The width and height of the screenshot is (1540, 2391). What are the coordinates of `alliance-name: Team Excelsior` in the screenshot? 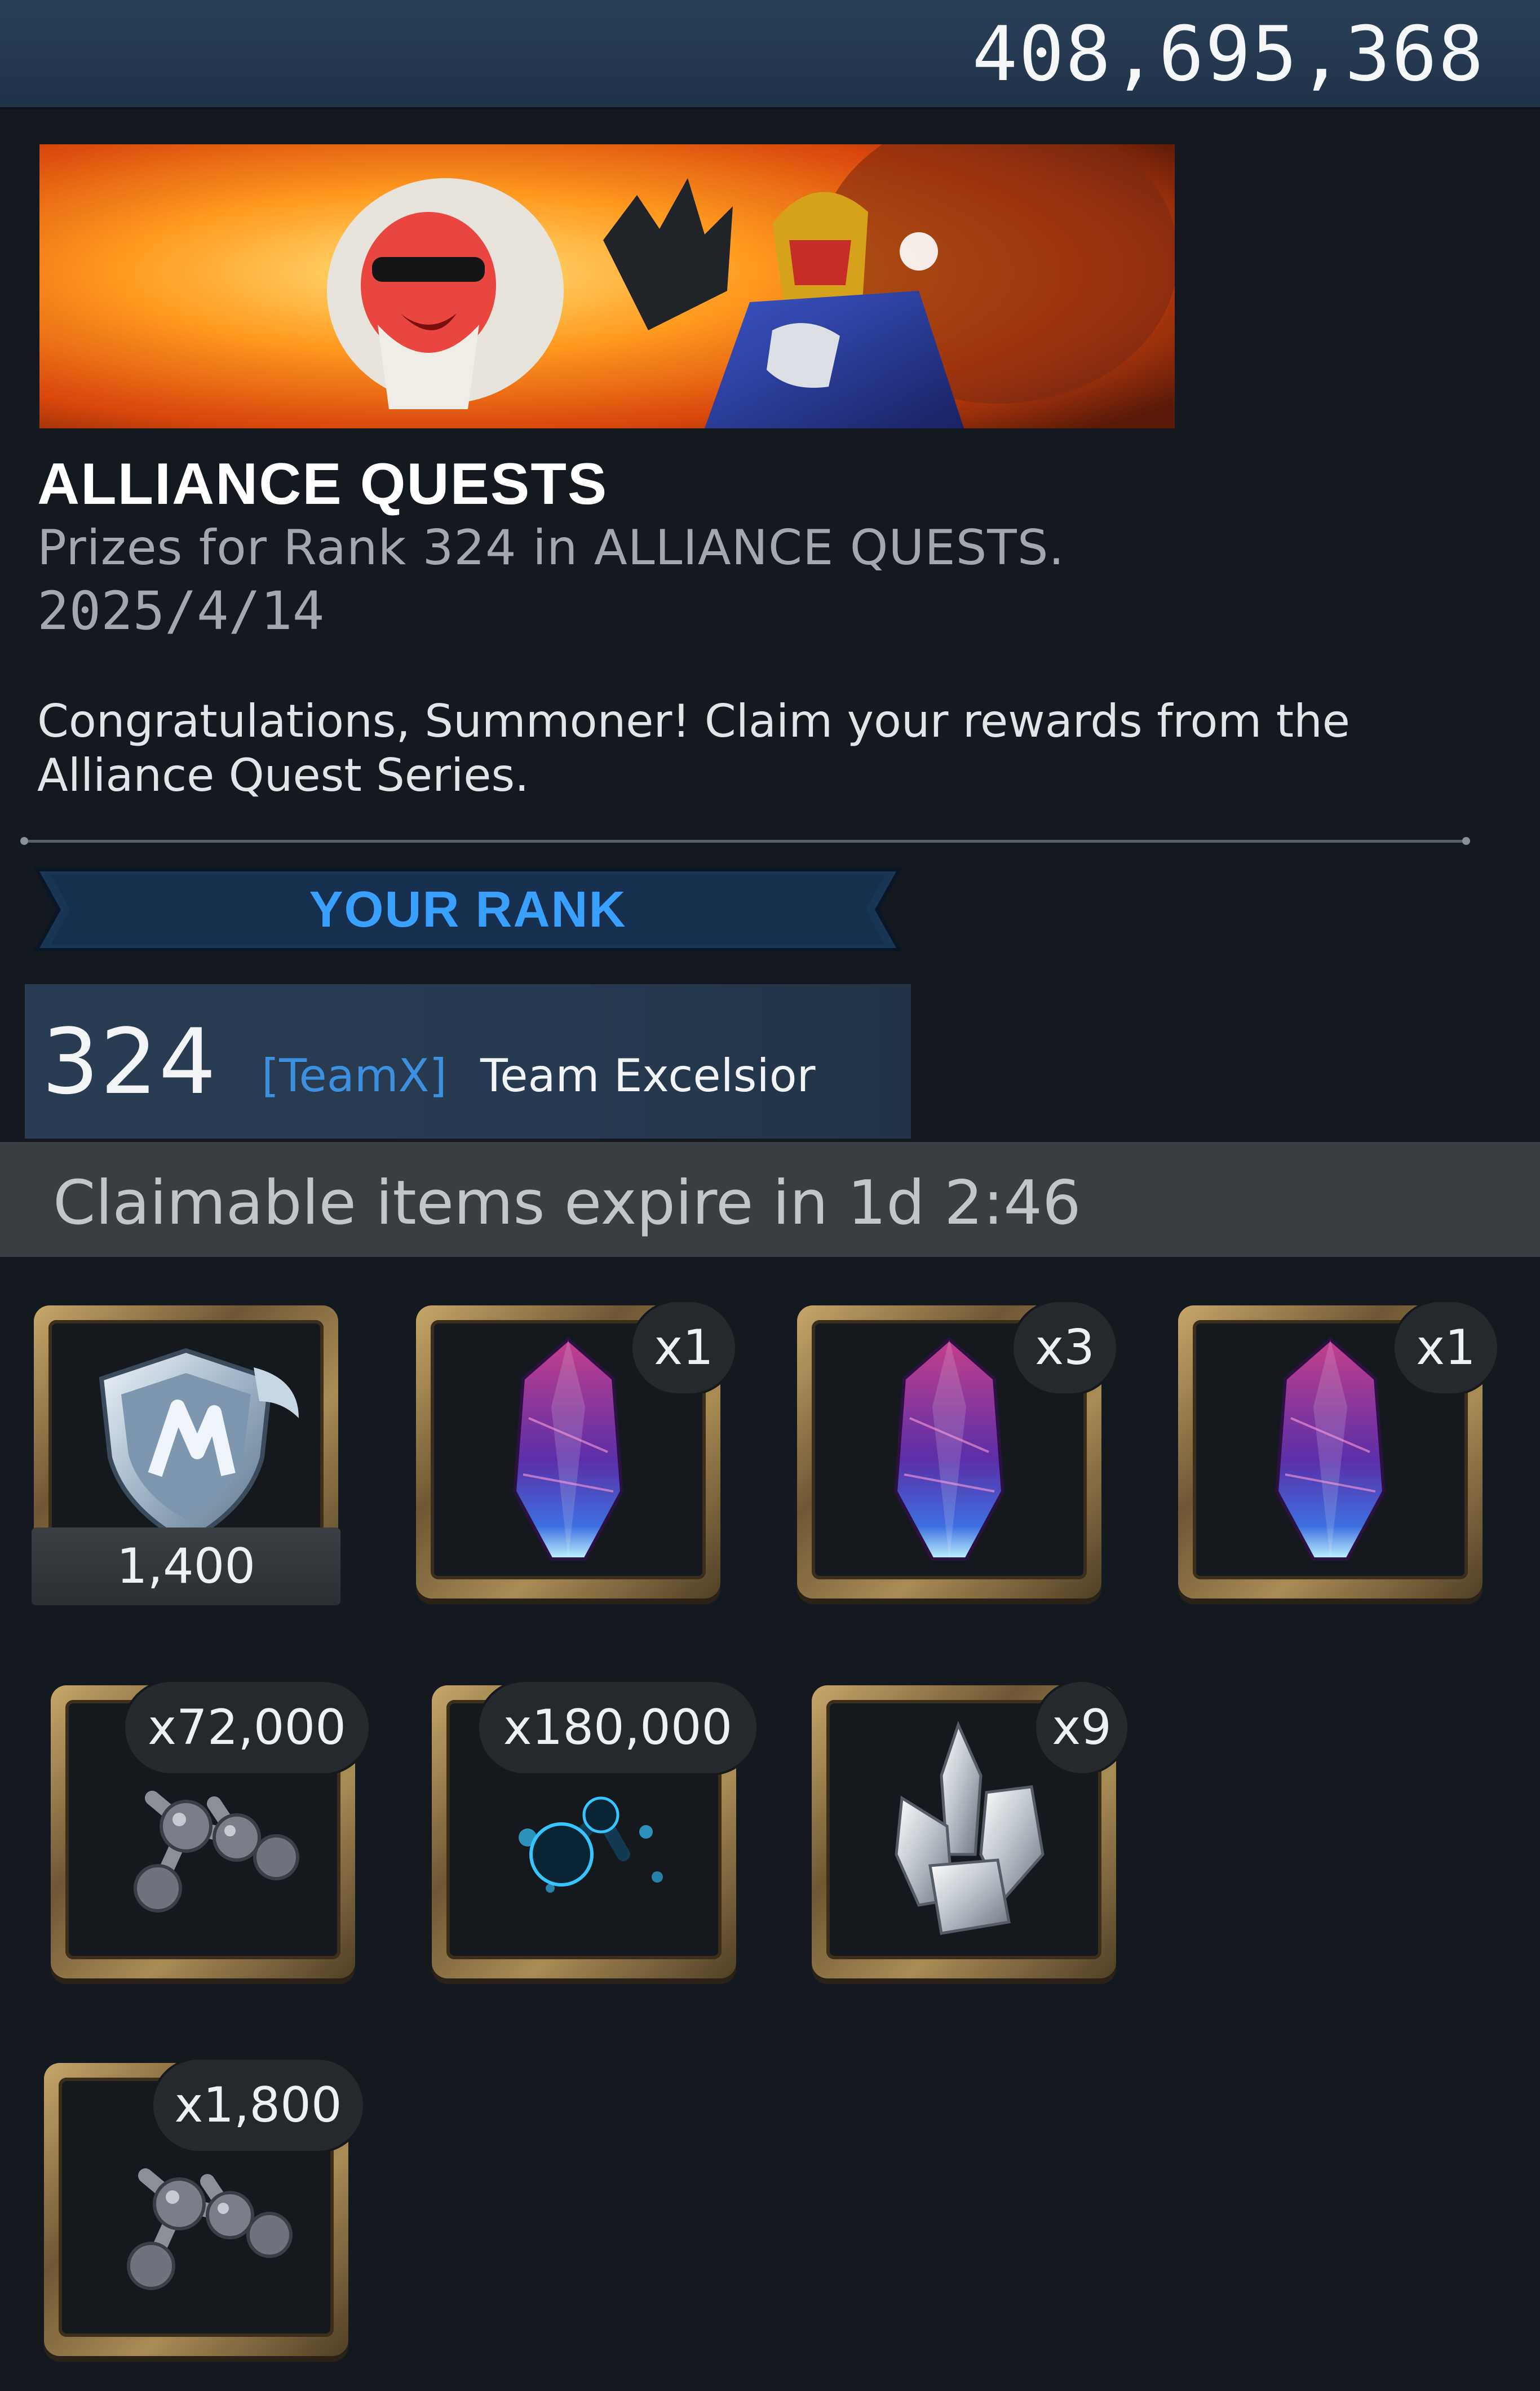 It's located at (648, 1076).